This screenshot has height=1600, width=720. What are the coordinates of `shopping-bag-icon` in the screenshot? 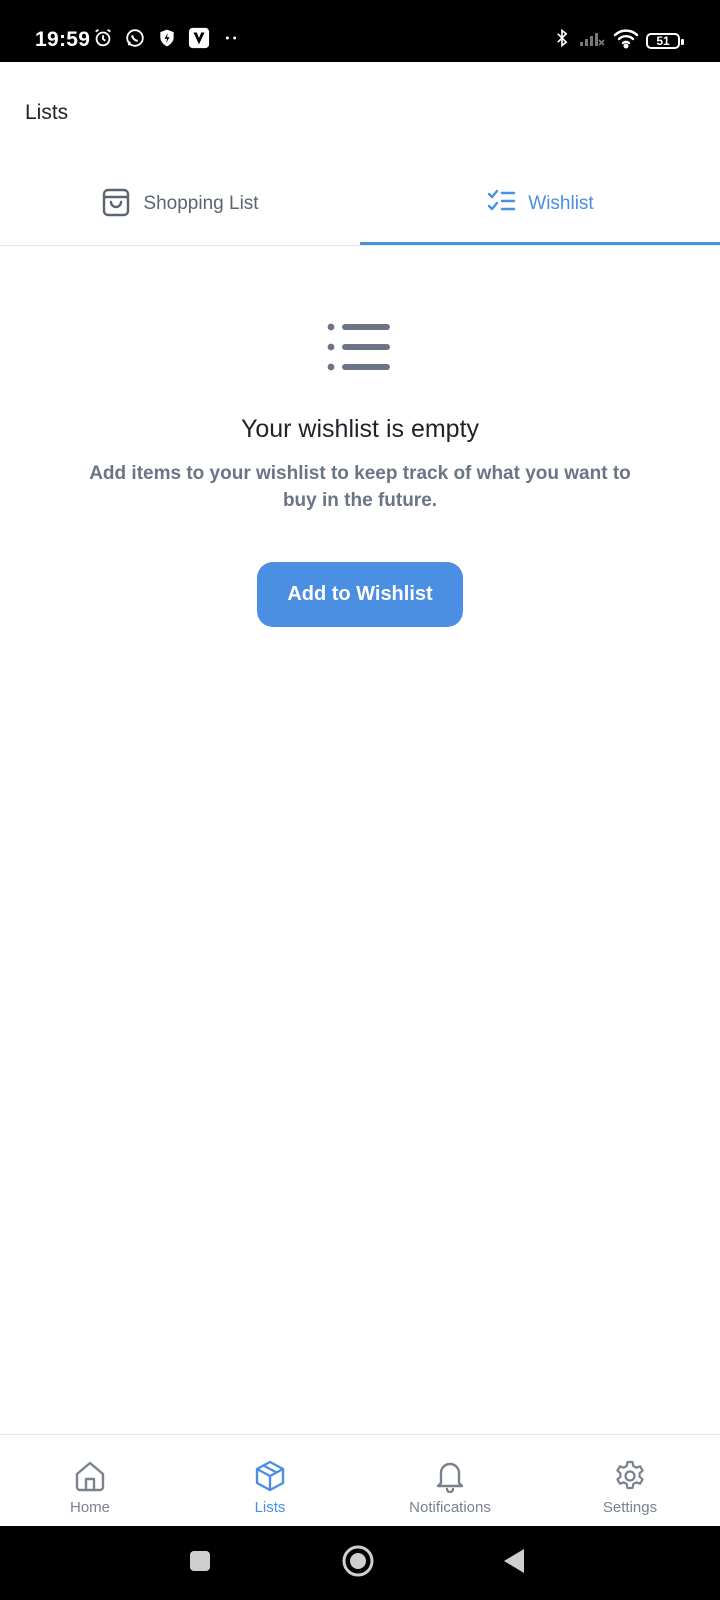 It's located at (116, 204).